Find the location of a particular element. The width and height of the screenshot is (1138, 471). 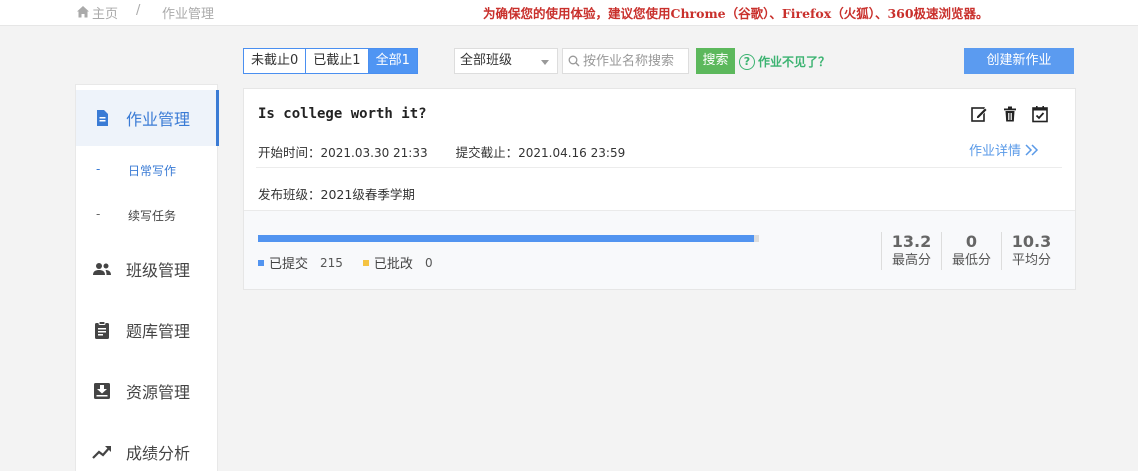

graded-swatch is located at coordinates (365, 262).